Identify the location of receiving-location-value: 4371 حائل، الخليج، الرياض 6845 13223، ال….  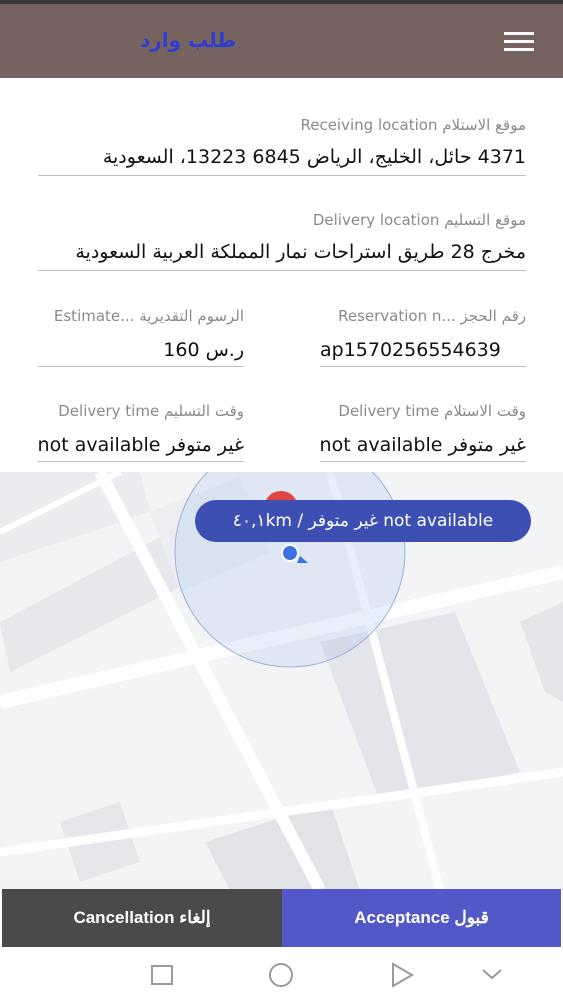
(314, 157).